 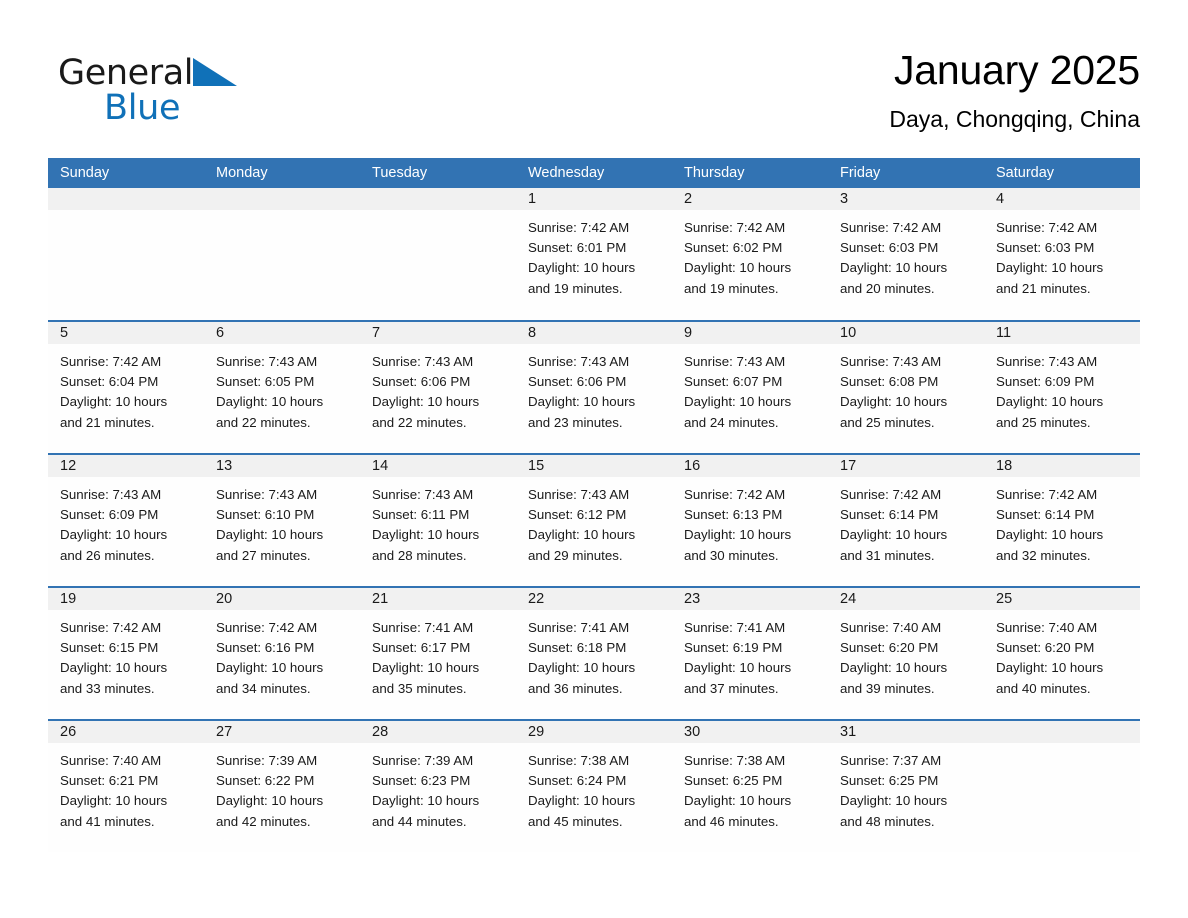 What do you see at coordinates (889, 781) in the screenshot?
I see `day-sunset-text: Sunset: 6:25 PM` at bounding box center [889, 781].